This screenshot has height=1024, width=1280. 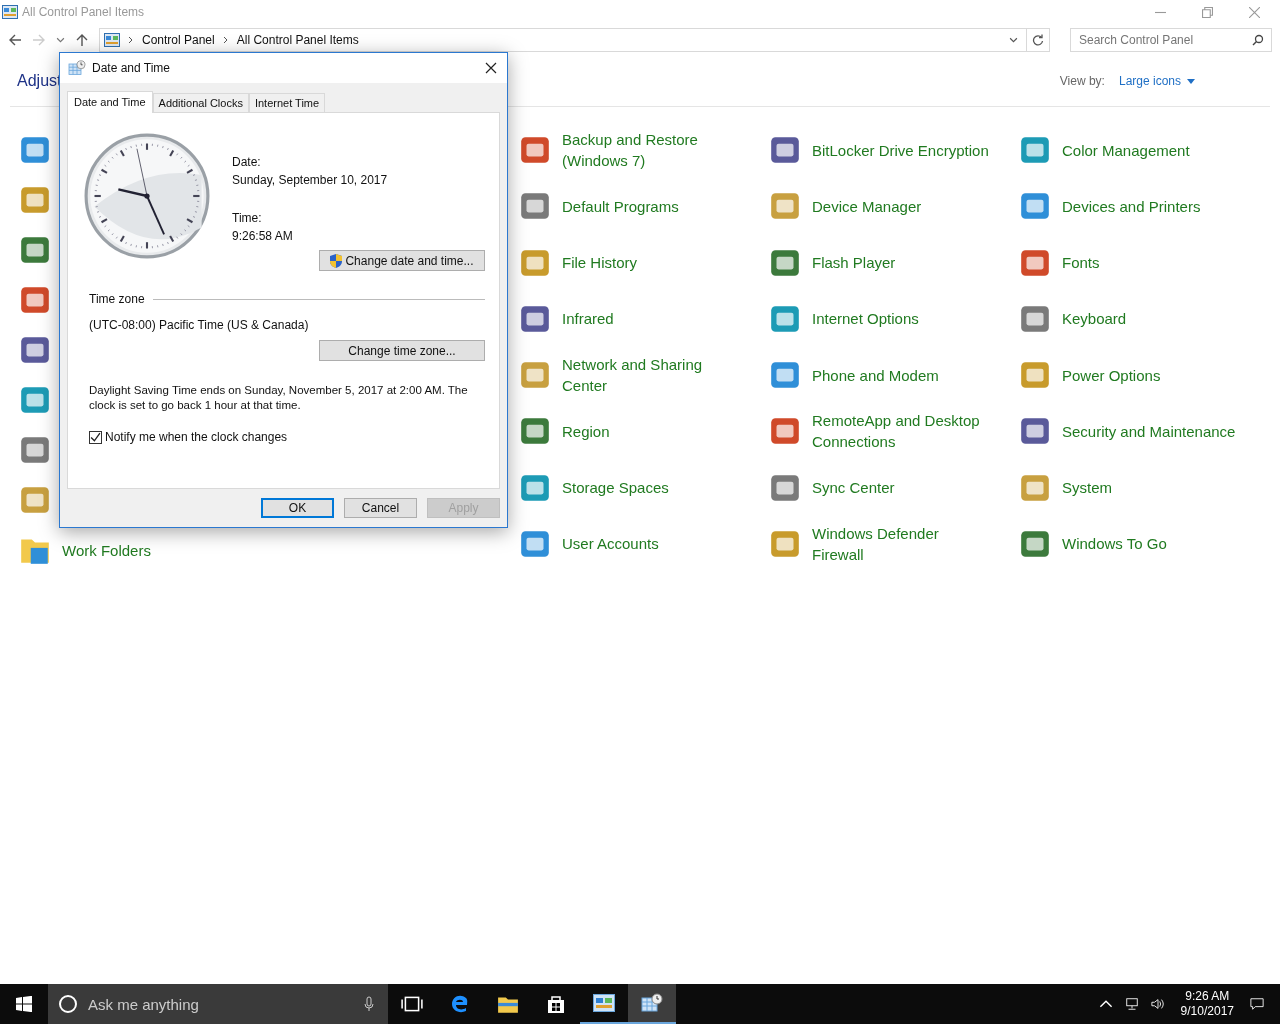 What do you see at coordinates (412, 1004) in the screenshot?
I see `task-view-icon` at bounding box center [412, 1004].